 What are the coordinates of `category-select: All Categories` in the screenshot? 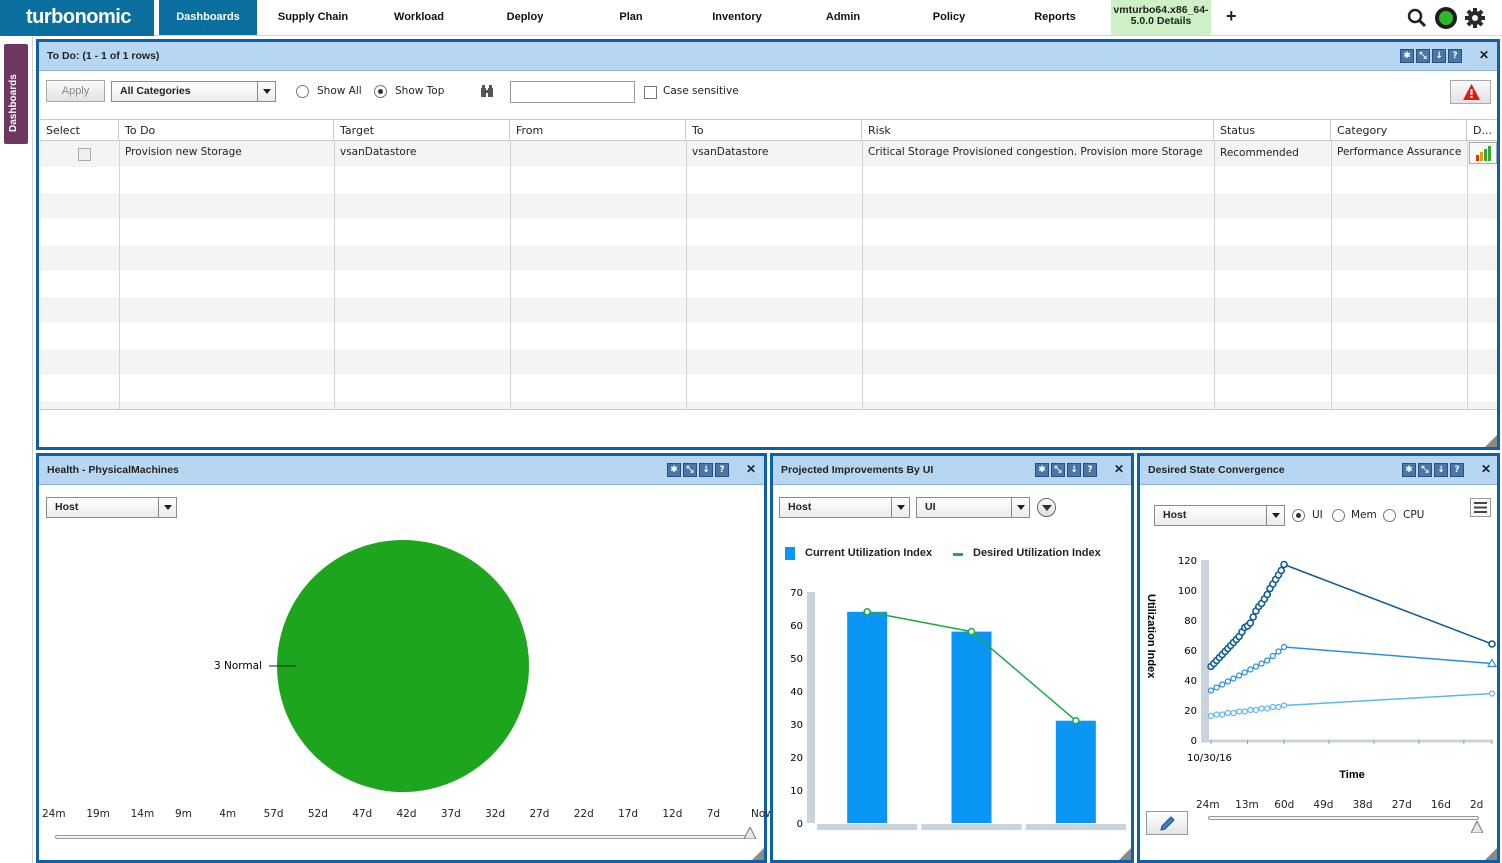 It's located at (193, 91).